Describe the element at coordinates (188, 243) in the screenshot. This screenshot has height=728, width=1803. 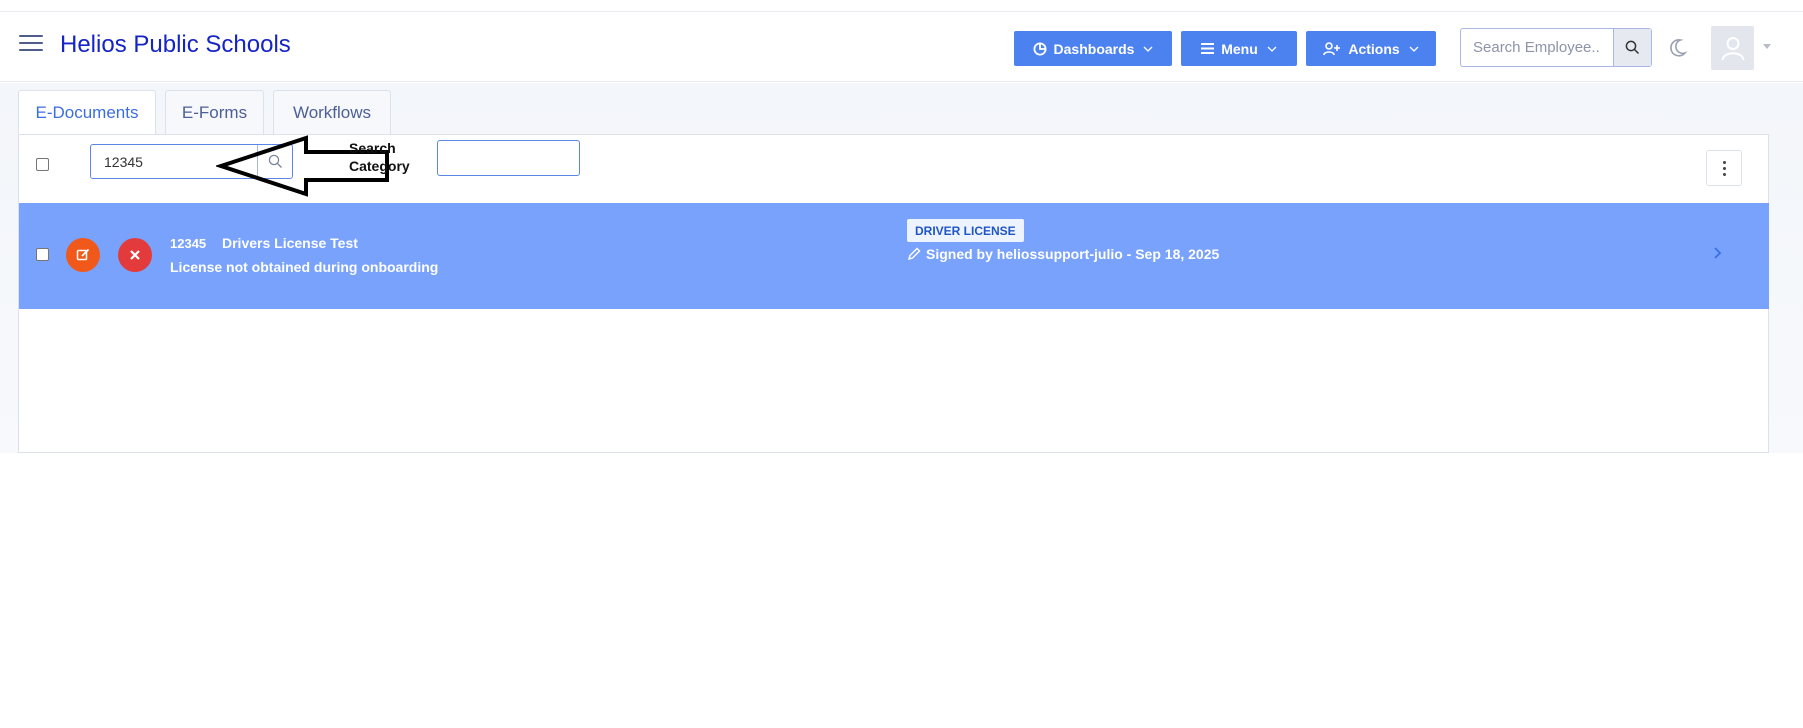
I see `document-id: 12345` at that location.